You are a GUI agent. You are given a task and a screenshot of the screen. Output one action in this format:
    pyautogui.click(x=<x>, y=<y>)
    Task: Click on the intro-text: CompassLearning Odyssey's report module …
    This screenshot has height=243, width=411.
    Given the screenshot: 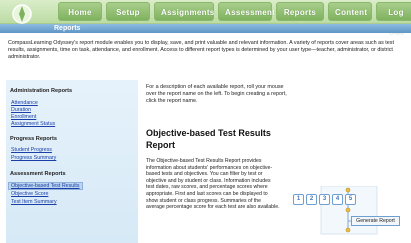 What is the action you would take?
    pyautogui.click(x=201, y=50)
    